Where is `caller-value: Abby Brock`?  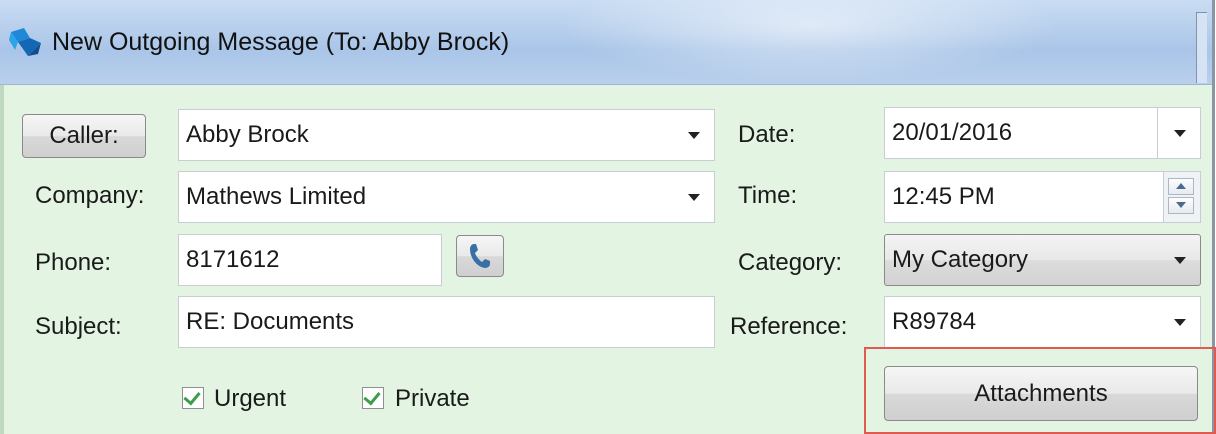
caller-value: Abby Brock is located at coordinates (247, 134).